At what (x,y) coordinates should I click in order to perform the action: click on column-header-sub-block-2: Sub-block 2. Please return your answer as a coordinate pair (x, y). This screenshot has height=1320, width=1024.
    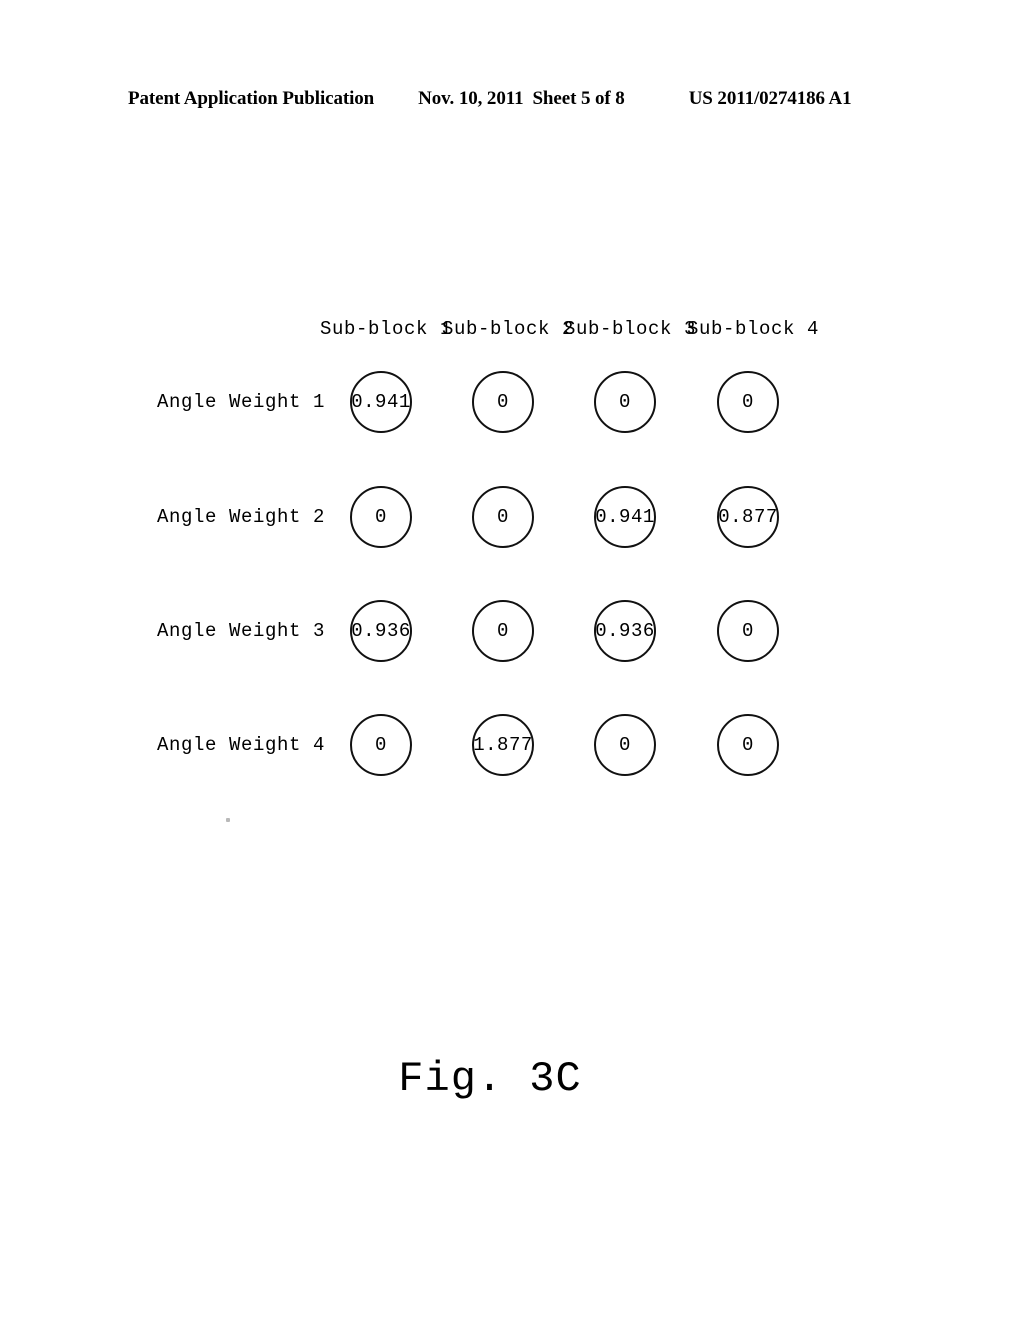
    Looking at the image, I should click on (508, 329).